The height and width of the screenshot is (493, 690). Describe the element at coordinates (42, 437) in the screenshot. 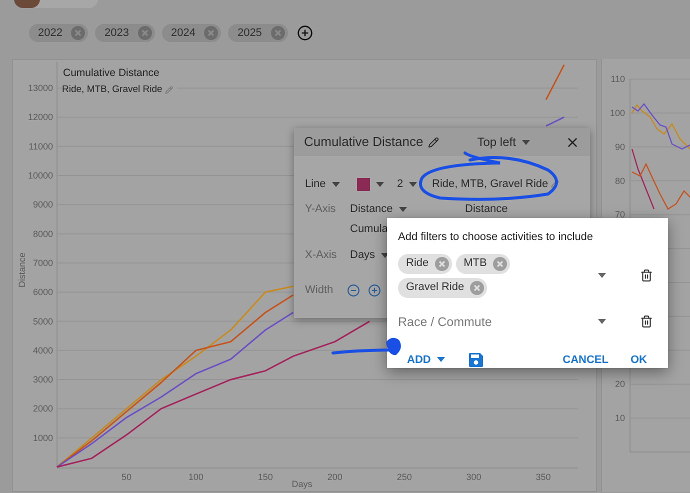

I see `axis-tick-label: 1000` at that location.